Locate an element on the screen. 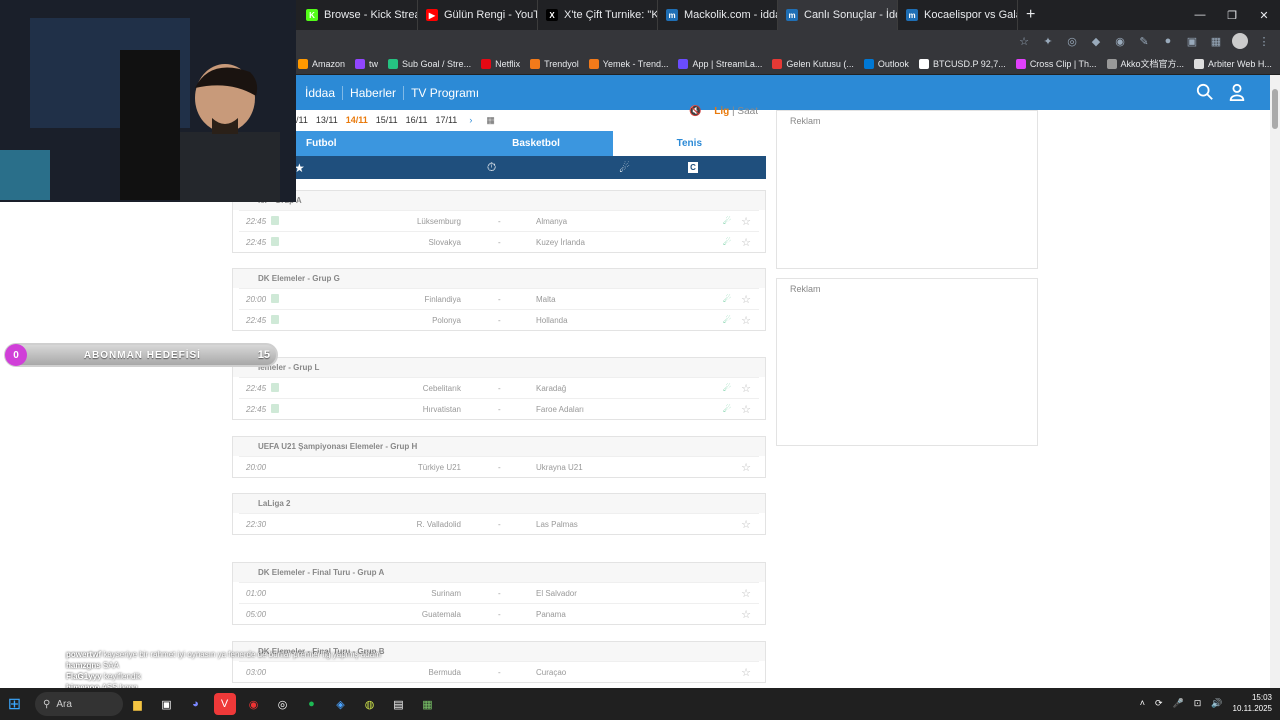 This screenshot has width=1280, height=720. league-name: DK Elemeler - Final Turu - Grup A is located at coordinates (499, 572).